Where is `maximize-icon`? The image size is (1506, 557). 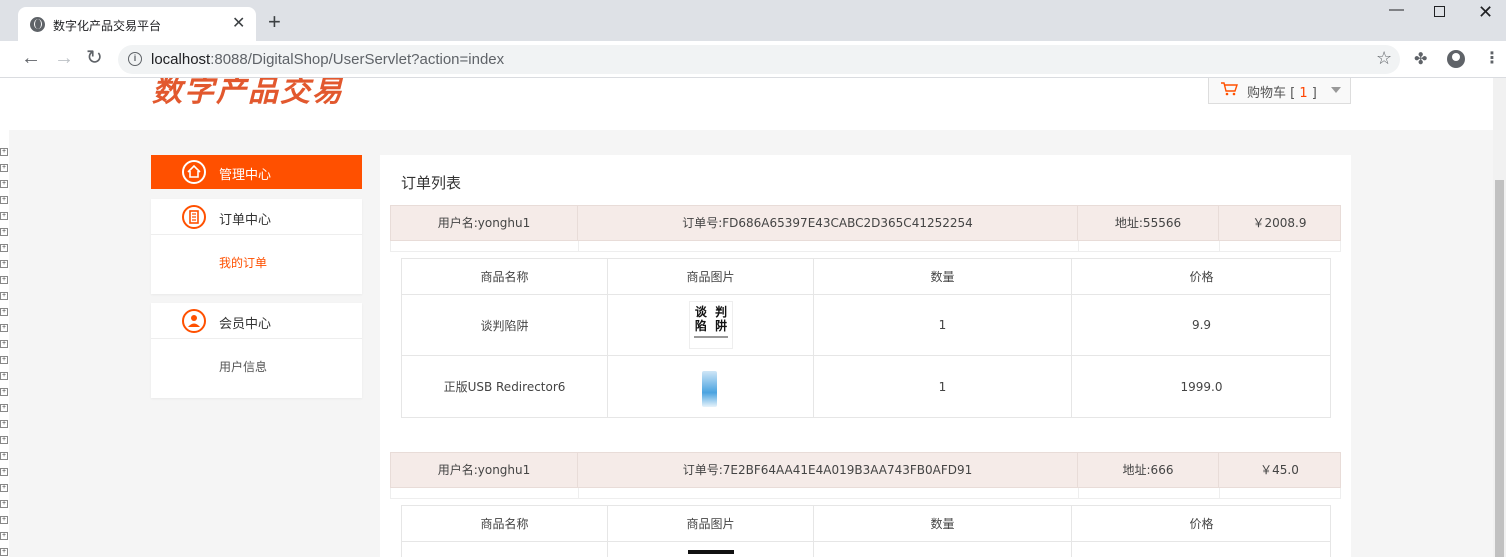 maximize-icon is located at coordinates (1439, 11).